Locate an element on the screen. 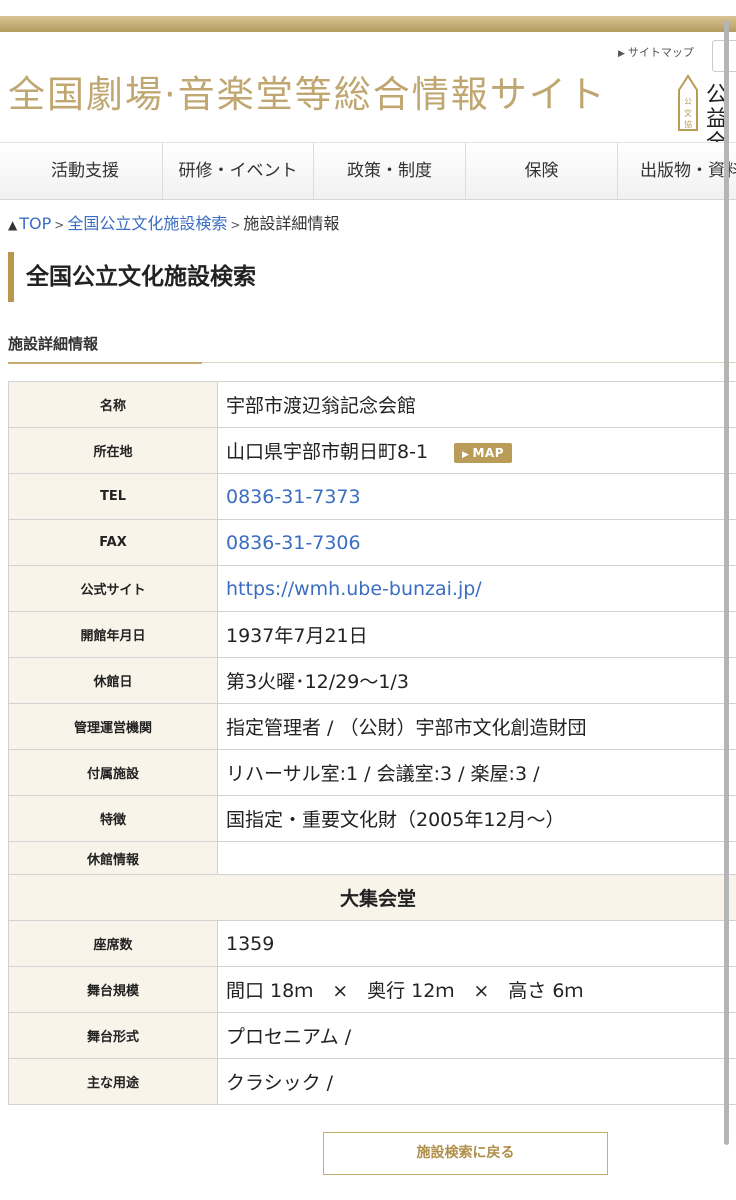  facility-opened: 1937年7月21日 is located at coordinates (476, 634).